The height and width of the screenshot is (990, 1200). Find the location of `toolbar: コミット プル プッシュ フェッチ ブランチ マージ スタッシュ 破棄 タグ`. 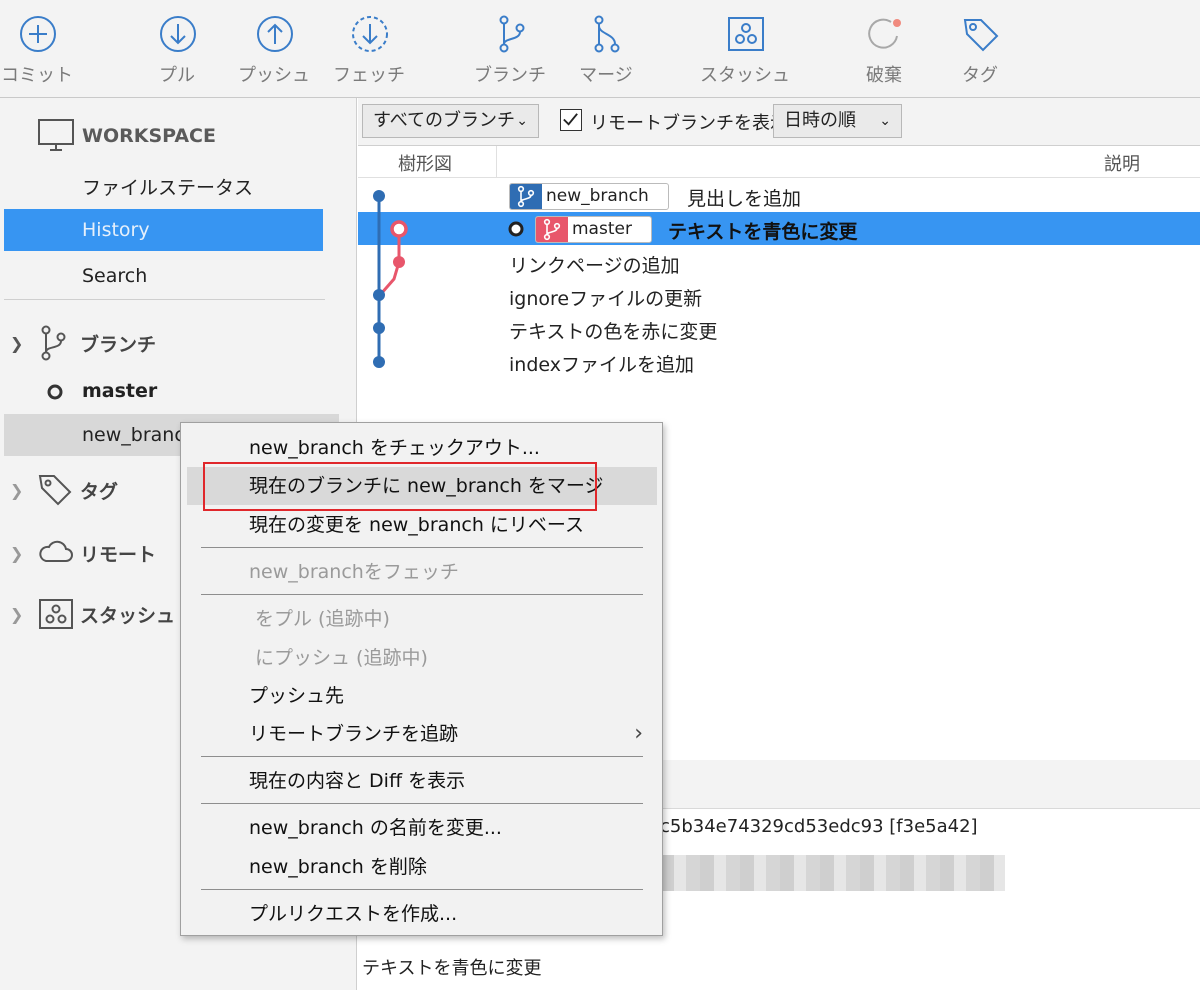

toolbar: コミット プル プッシュ フェッチ ブランチ マージ スタッシュ 破棄 タグ is located at coordinates (600, 49).